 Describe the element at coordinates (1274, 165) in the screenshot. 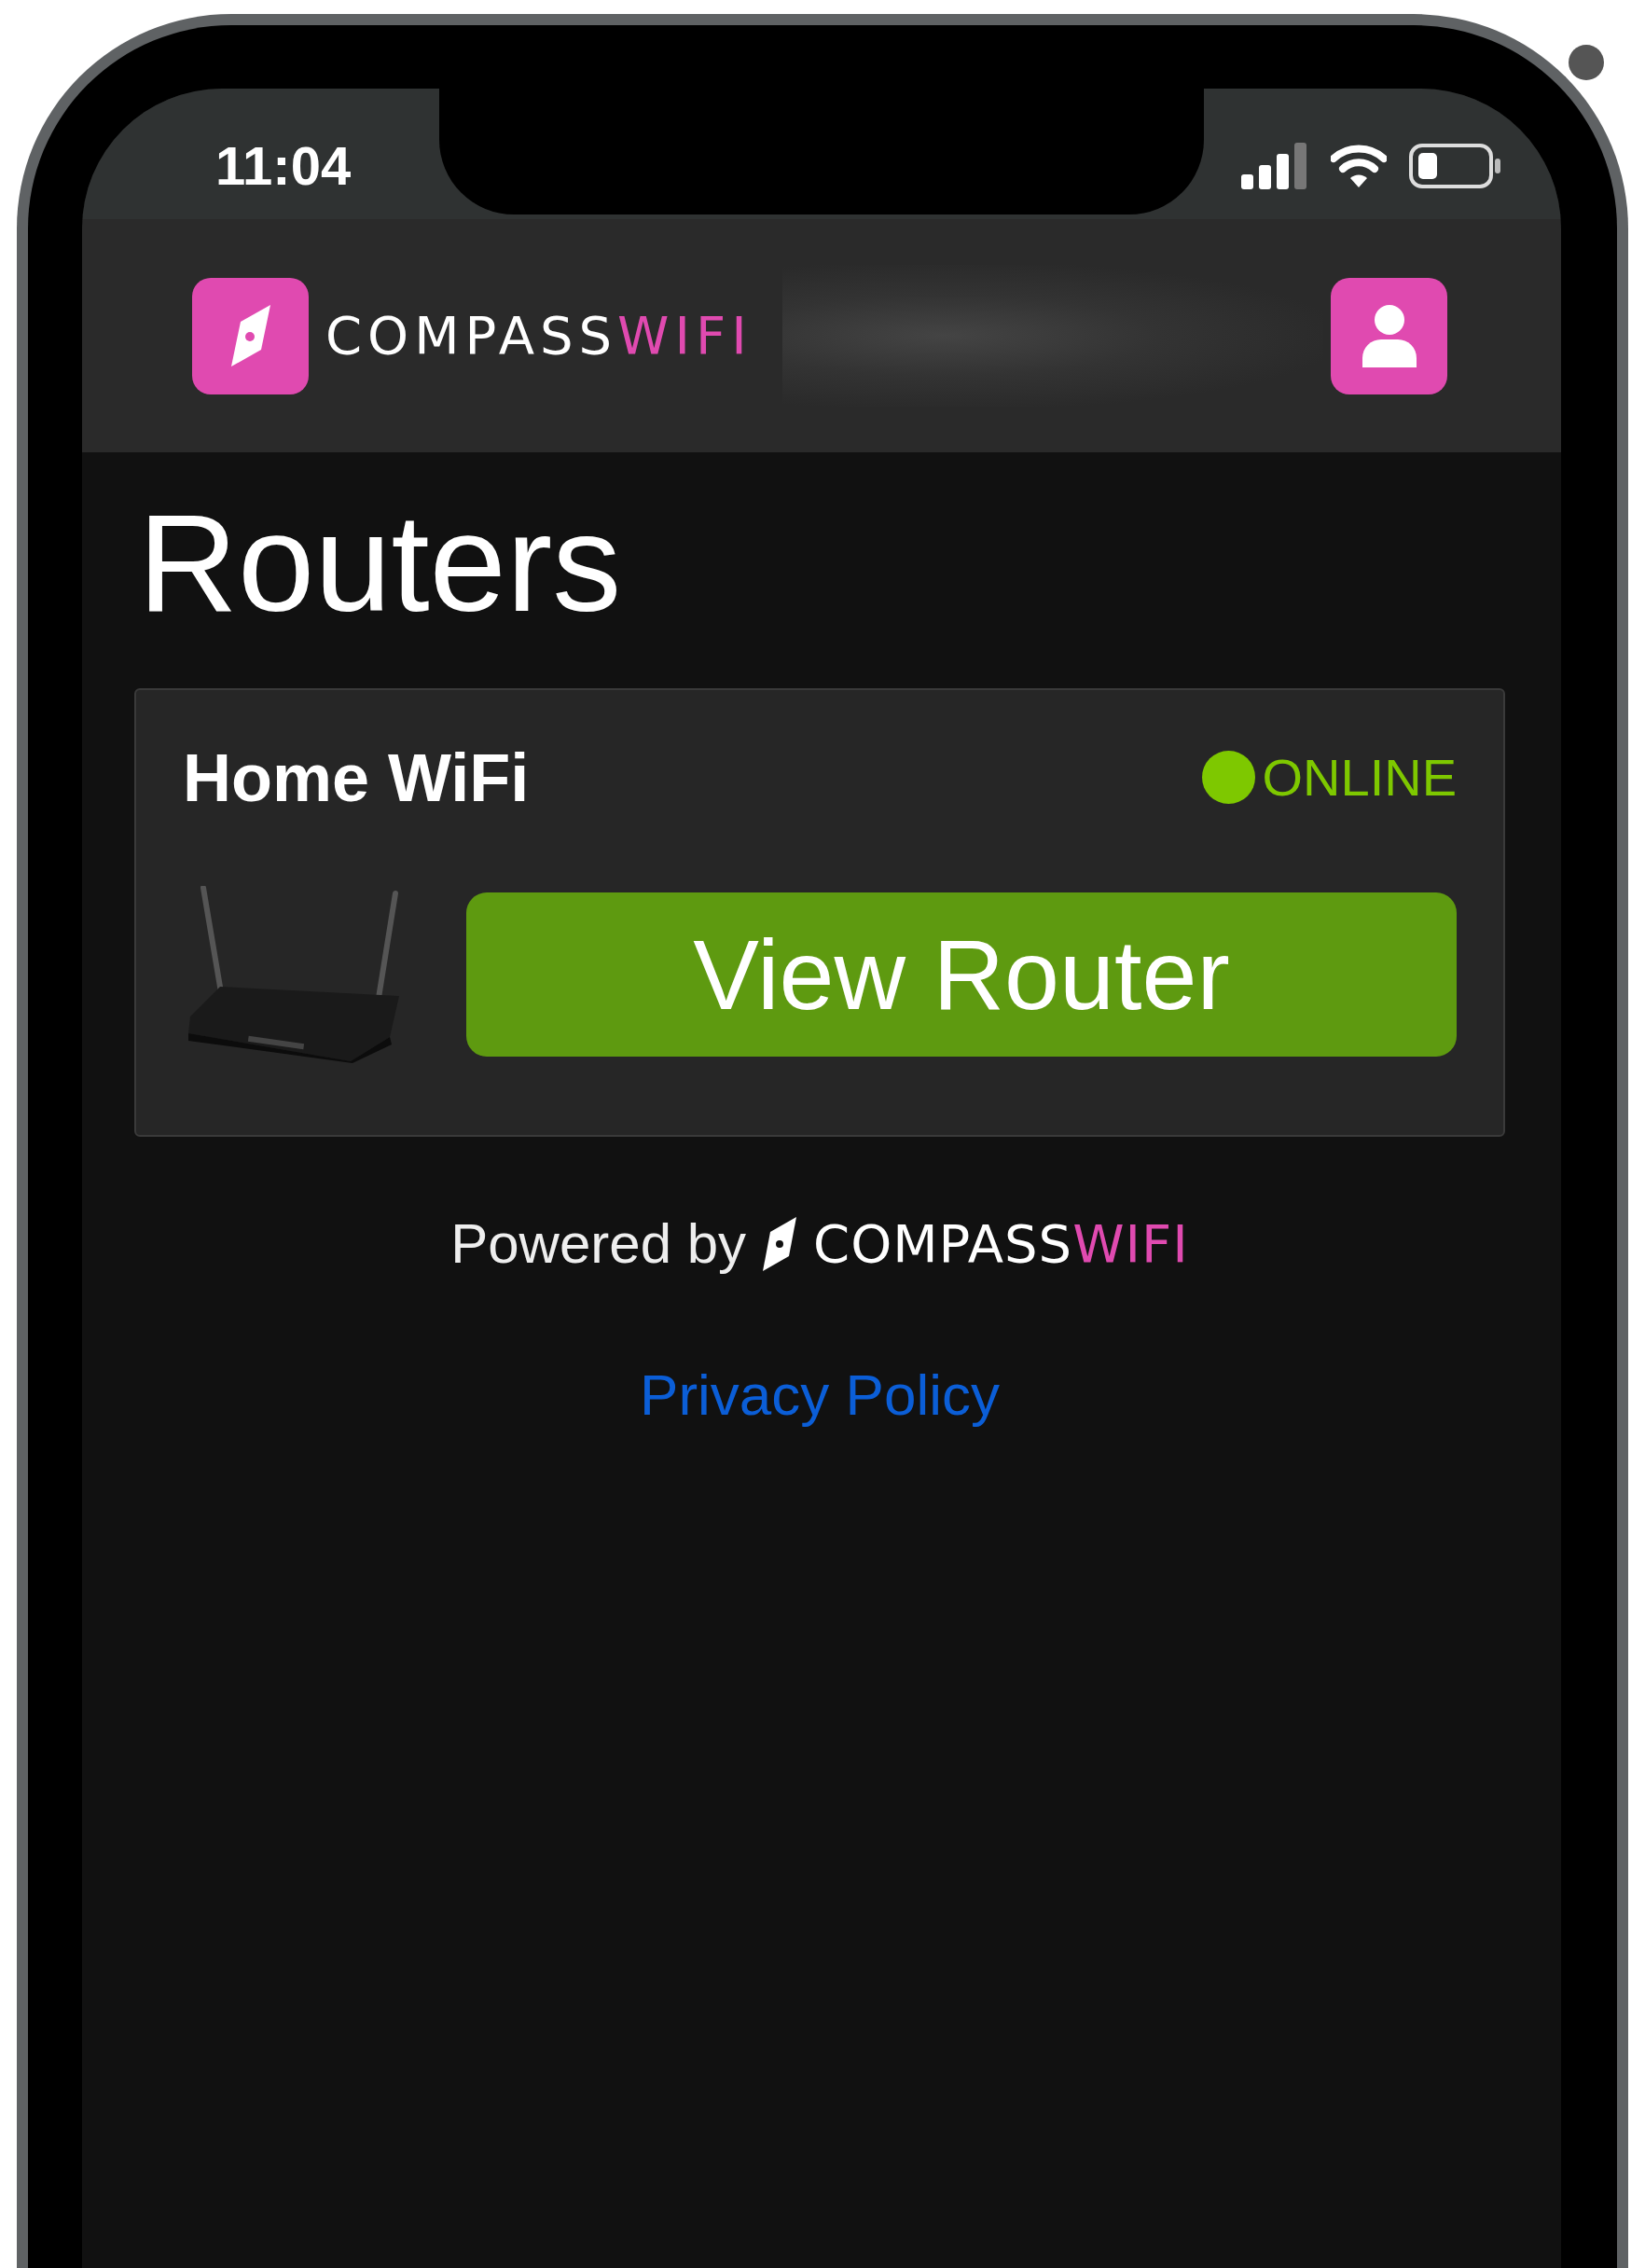

I see `signal-icon` at that location.